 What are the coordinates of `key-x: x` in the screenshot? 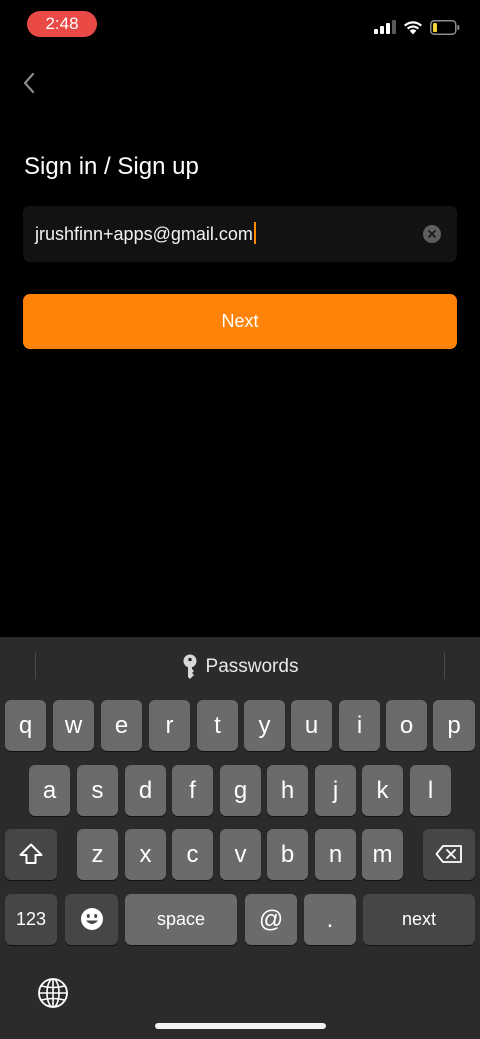 It's located at (145, 854).